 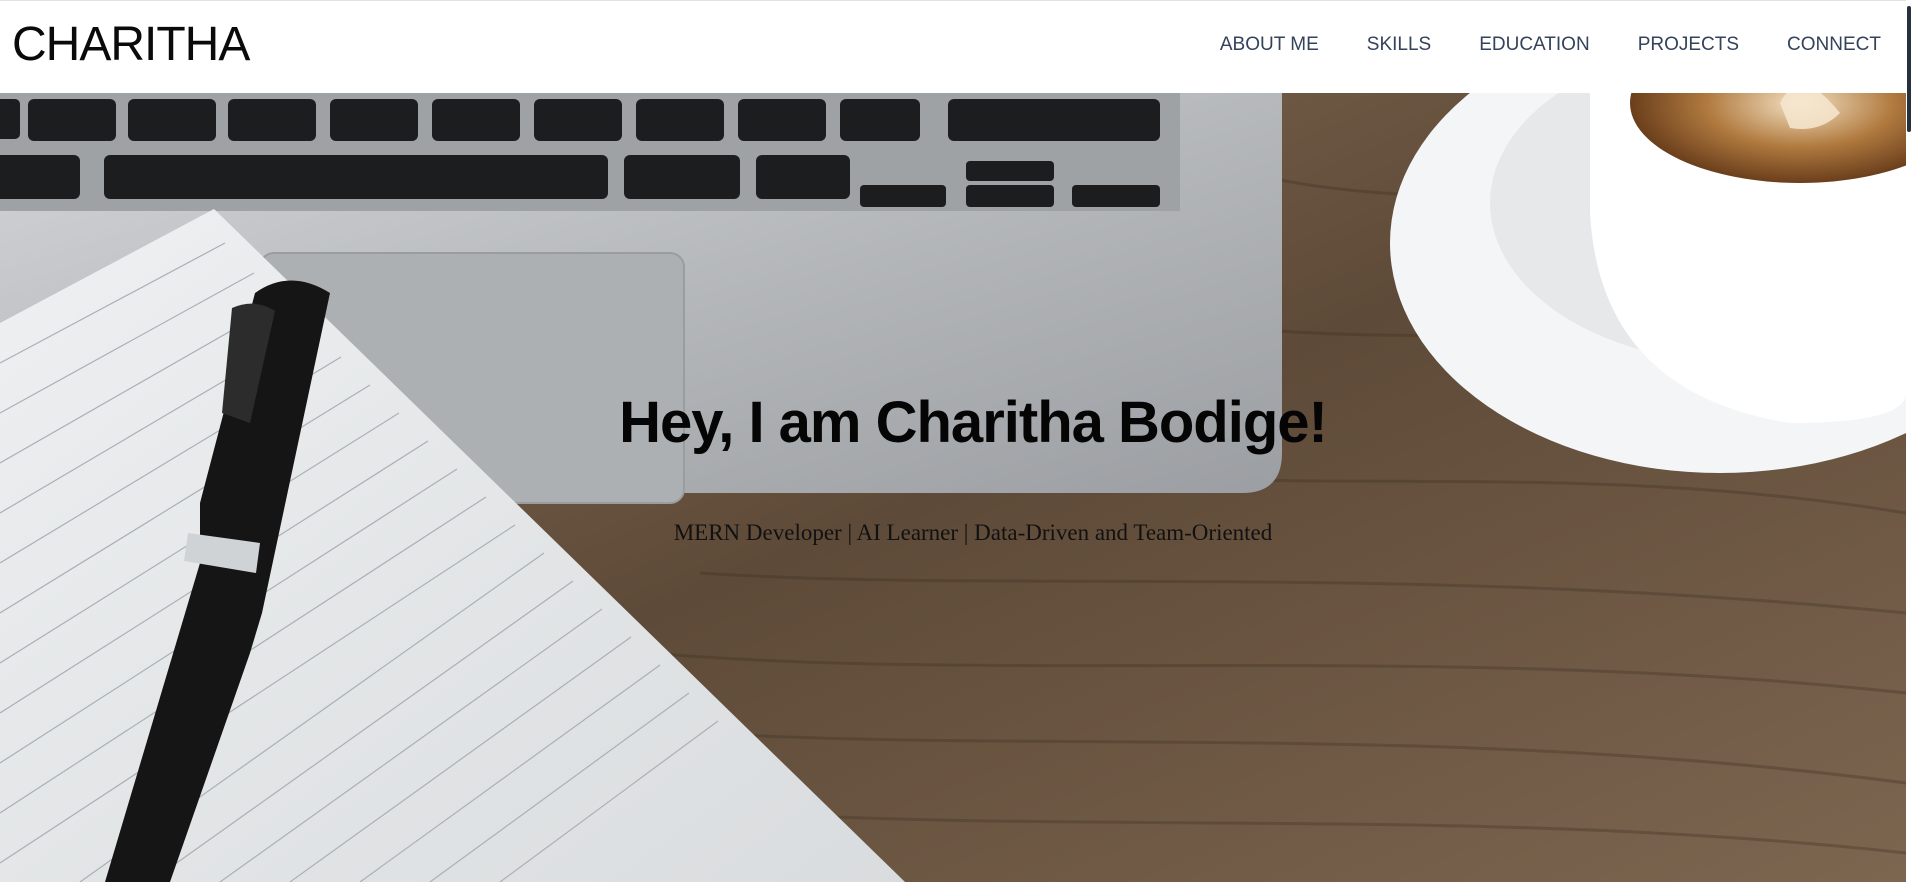 I want to click on hero-title: Hey, I am Charitha Bodige!, so click(x=973, y=422).